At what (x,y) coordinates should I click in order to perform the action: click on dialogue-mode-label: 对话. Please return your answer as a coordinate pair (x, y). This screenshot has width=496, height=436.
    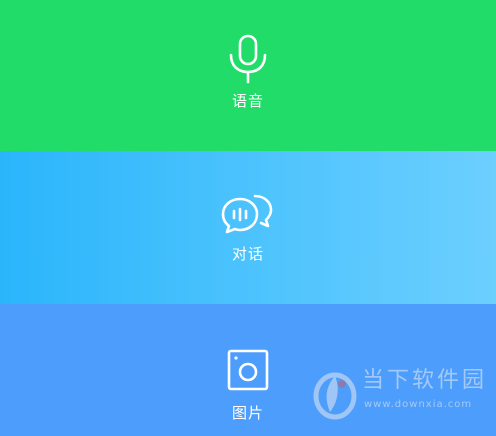
    Looking at the image, I should click on (247, 254).